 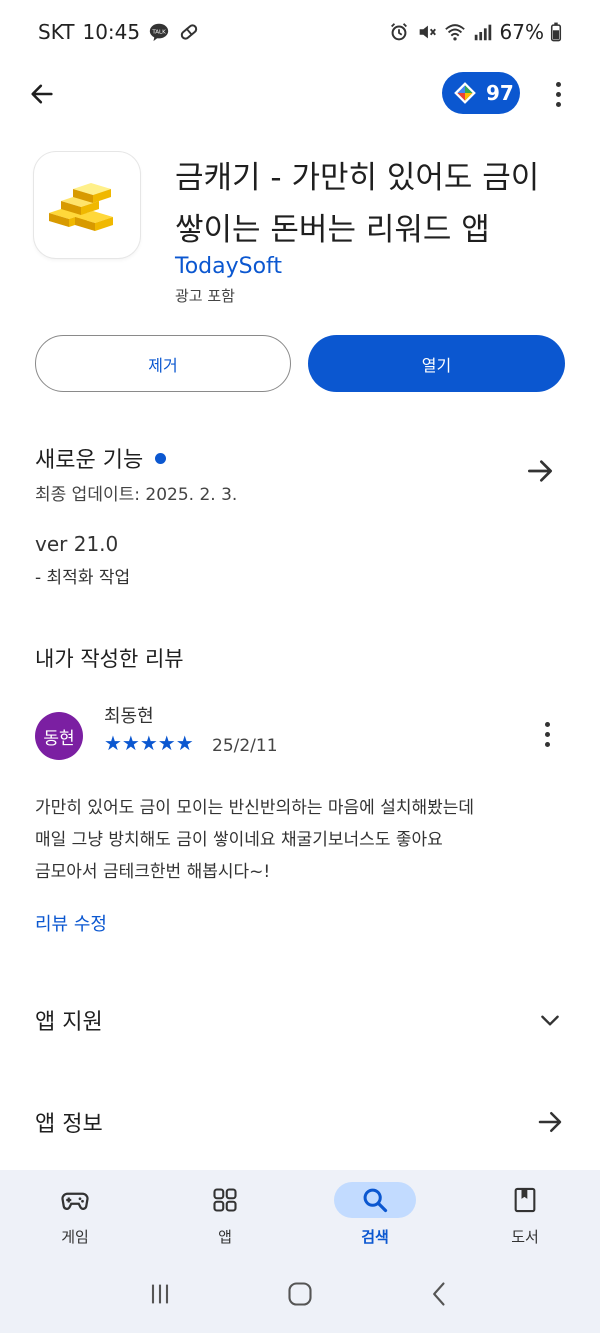 What do you see at coordinates (521, 32) in the screenshot?
I see `battery-percent: 67%` at bounding box center [521, 32].